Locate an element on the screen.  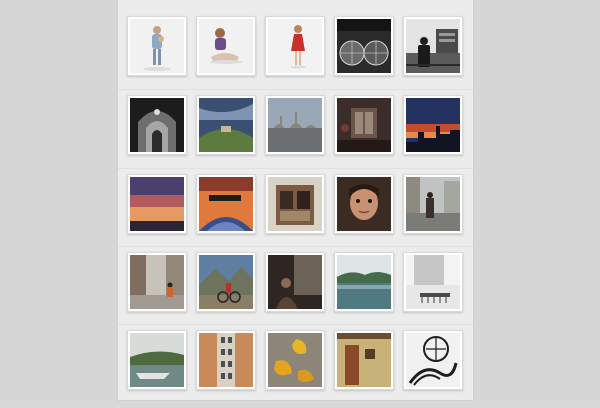
photo-thumbnail-sunset-skyline is located at coordinates (433, 125).